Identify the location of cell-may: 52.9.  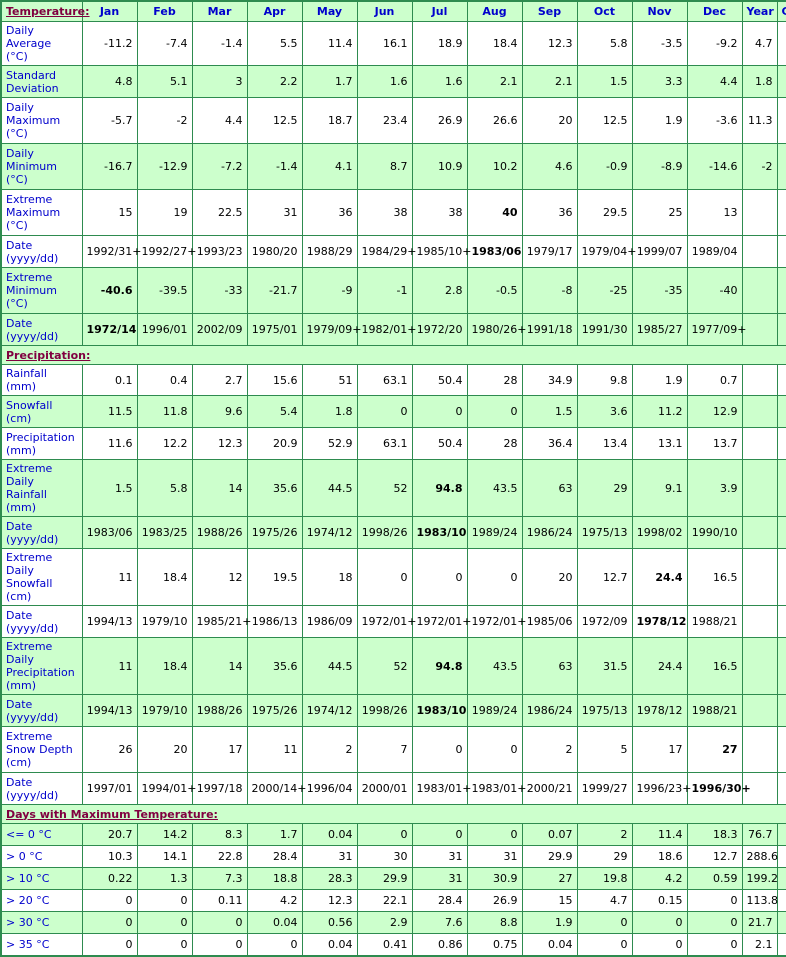
(329, 443).